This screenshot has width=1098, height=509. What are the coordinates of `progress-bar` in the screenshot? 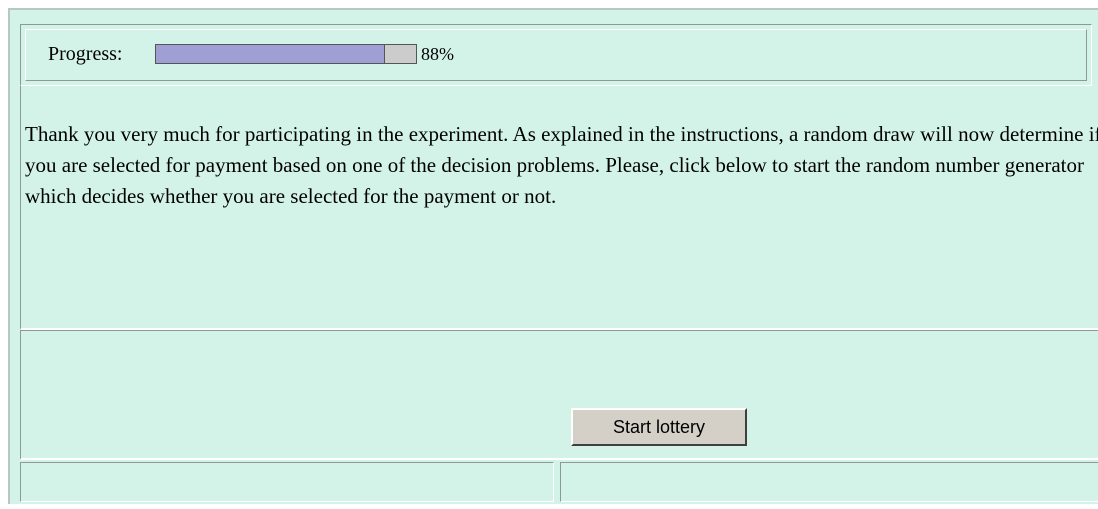 It's located at (286, 54).